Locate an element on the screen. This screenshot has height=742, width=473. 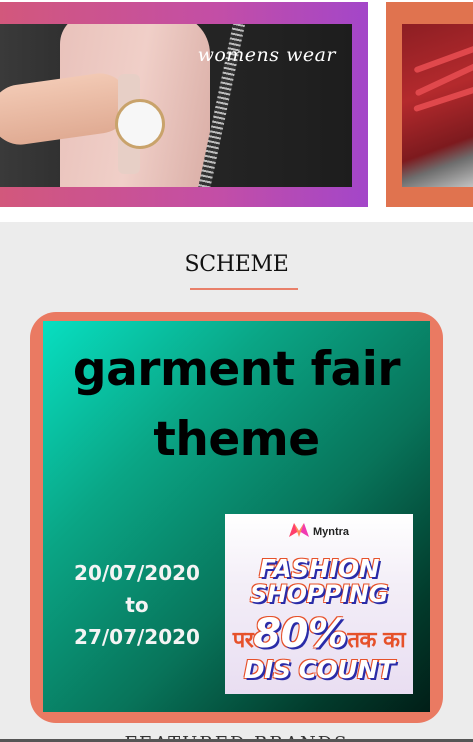
shoes-image is located at coordinates (437, 105).